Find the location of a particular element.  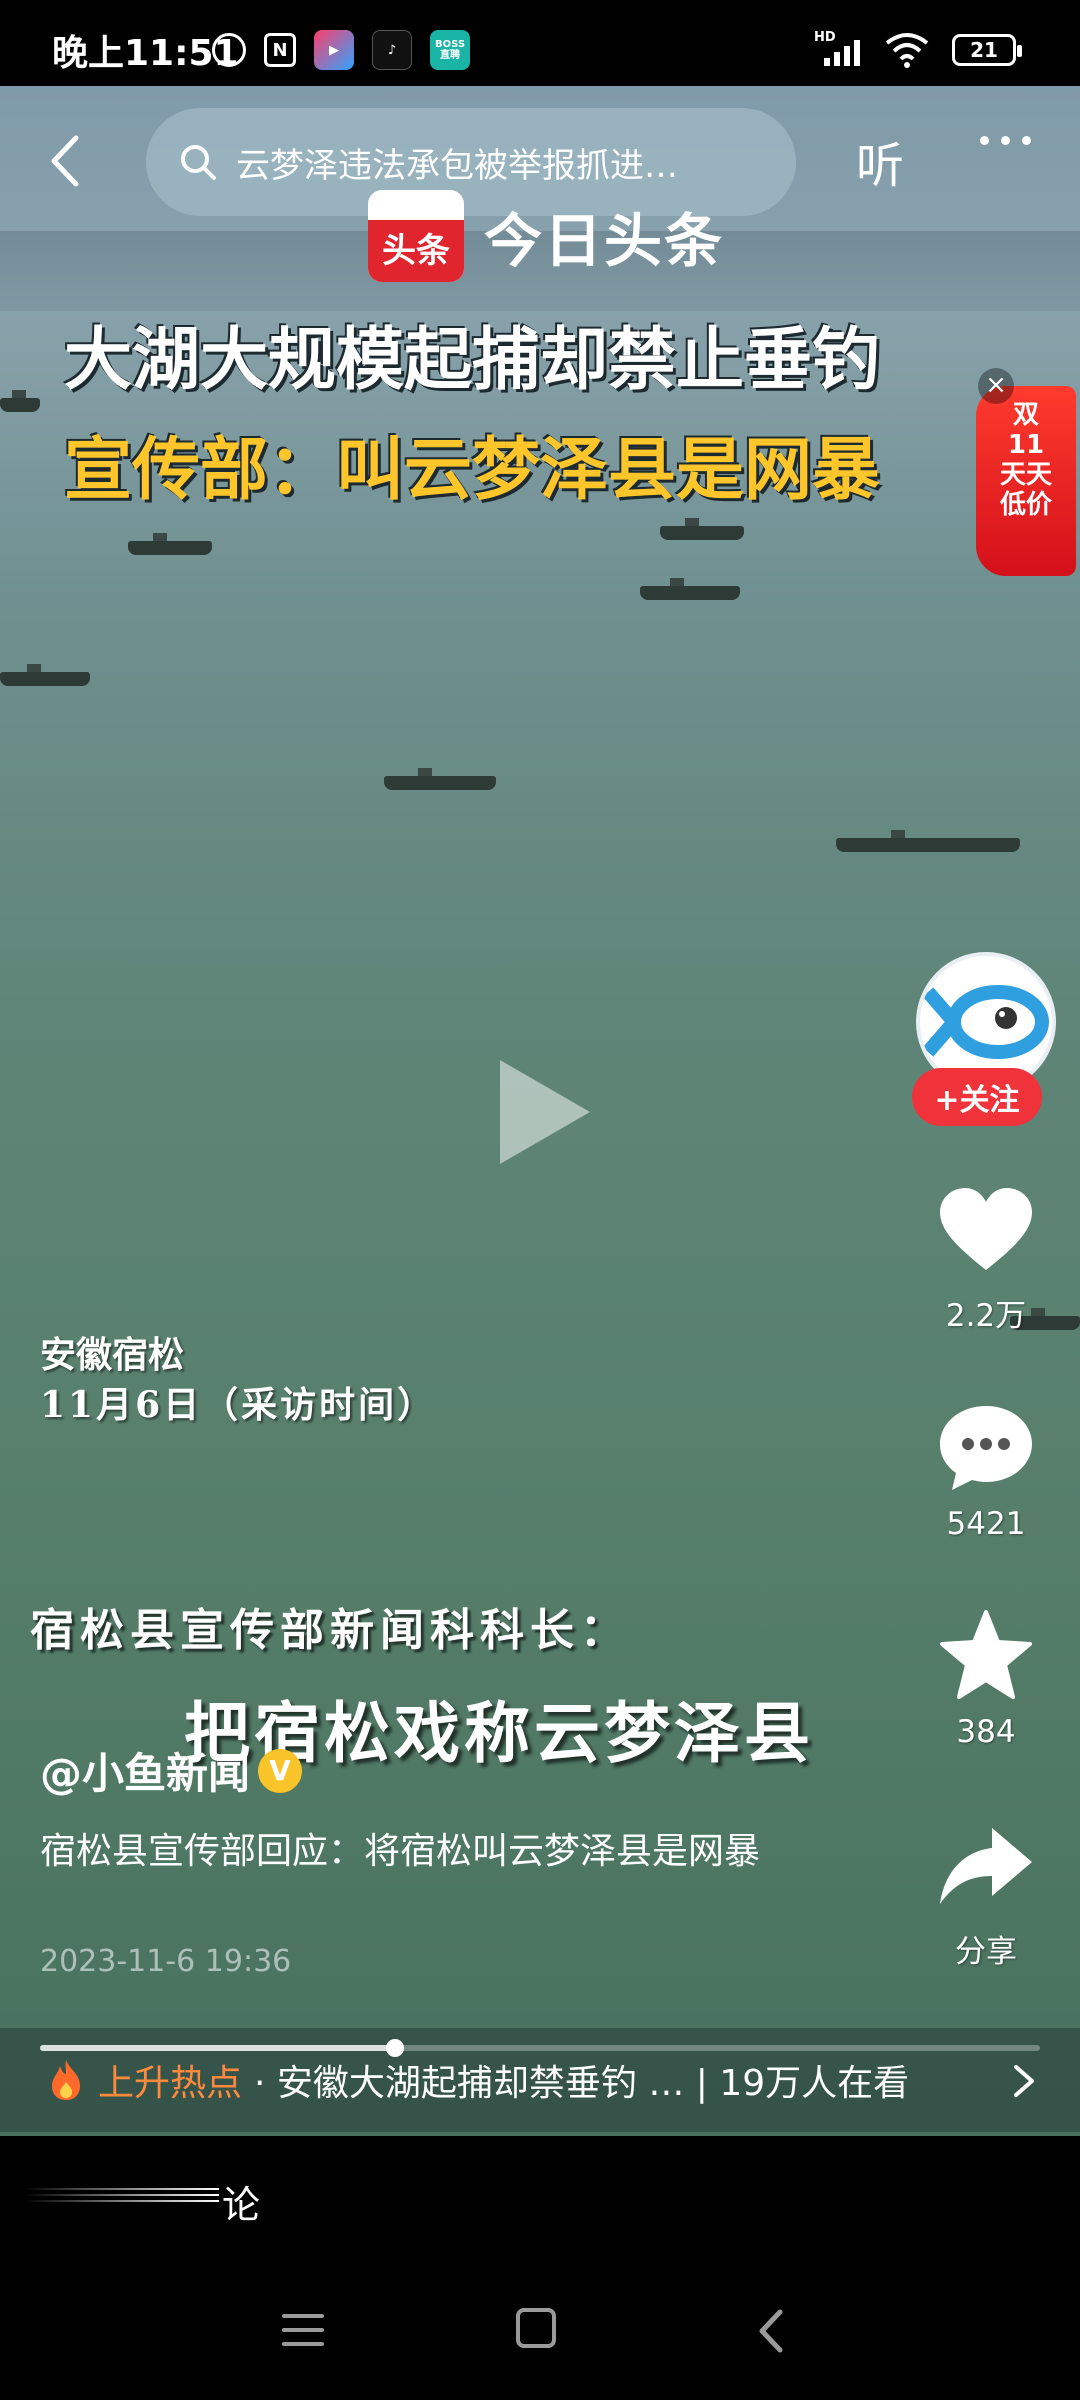

author-name: @小鱼新闻 V is located at coordinates (171, 1770).